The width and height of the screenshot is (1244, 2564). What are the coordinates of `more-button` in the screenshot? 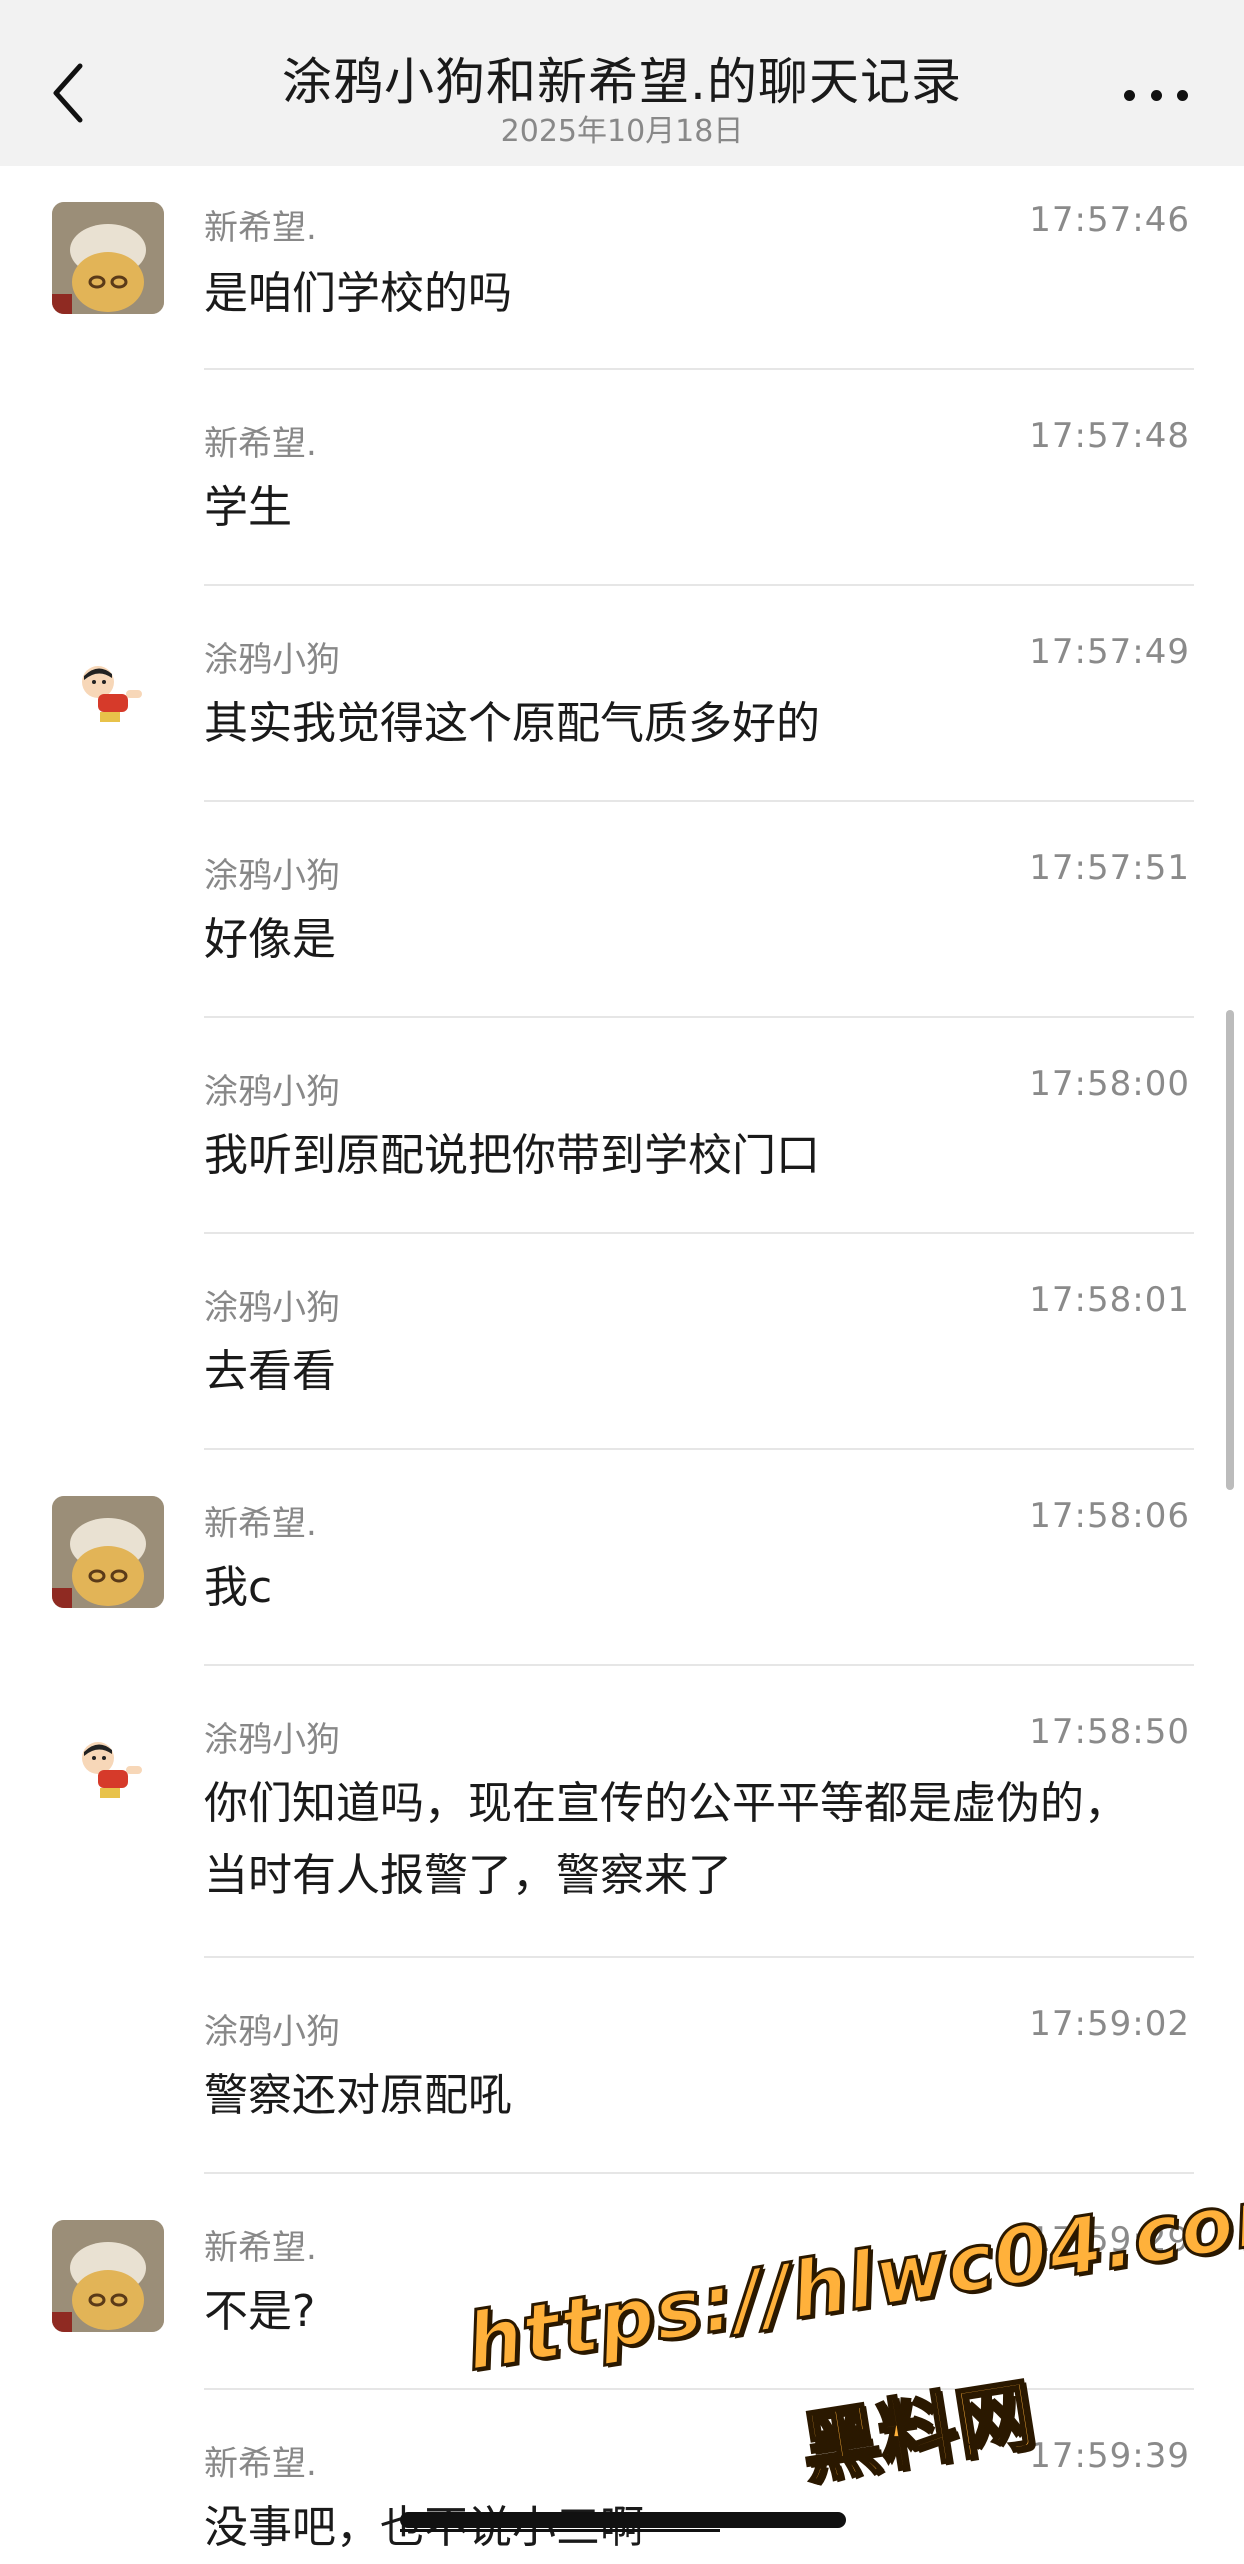 It's located at (1156, 95).